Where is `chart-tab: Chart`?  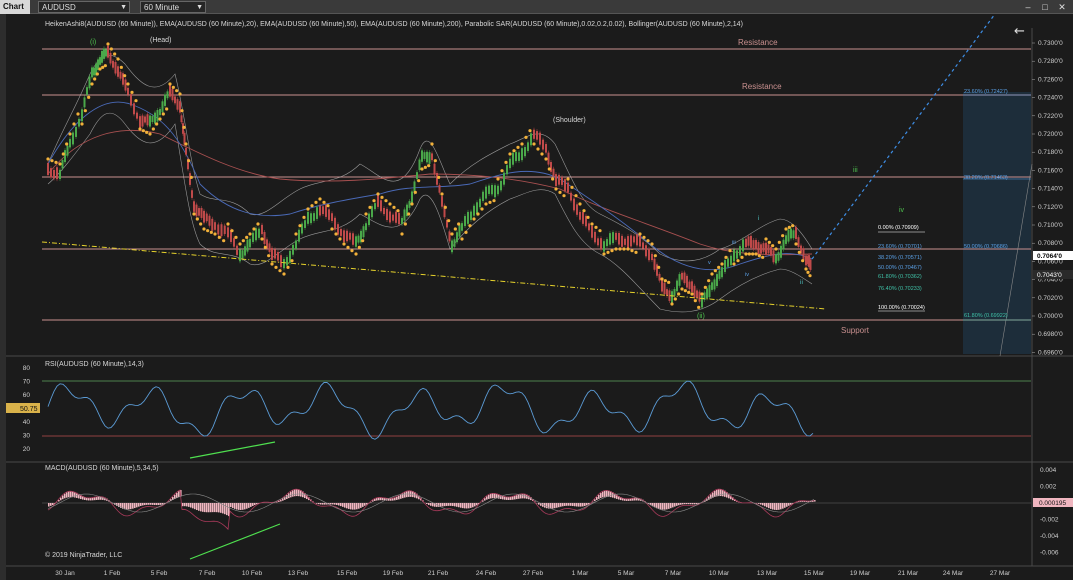 chart-tab: Chart is located at coordinates (15, 7).